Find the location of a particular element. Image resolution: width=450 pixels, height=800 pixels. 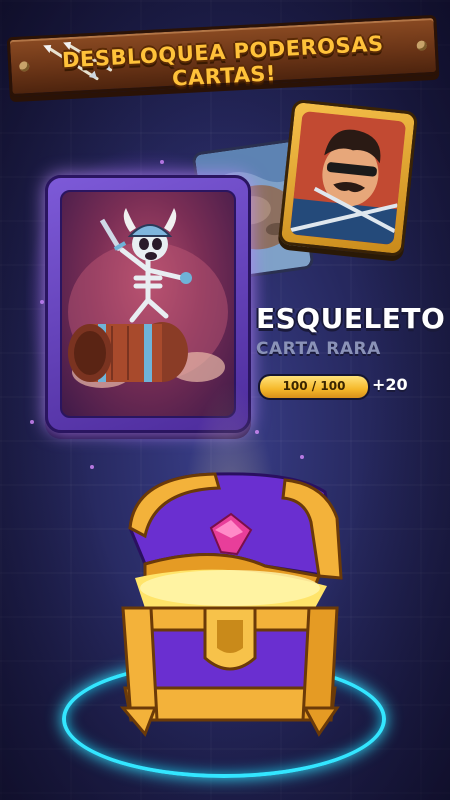

sparkle is located at coordinates (92, 467).